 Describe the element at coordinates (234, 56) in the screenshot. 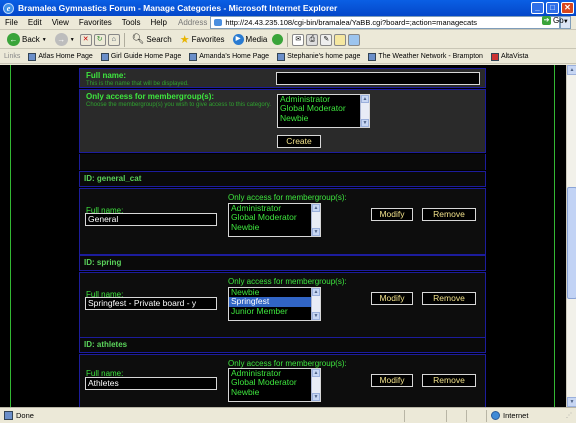

I see `link-label: Amanda's Home Page` at that location.